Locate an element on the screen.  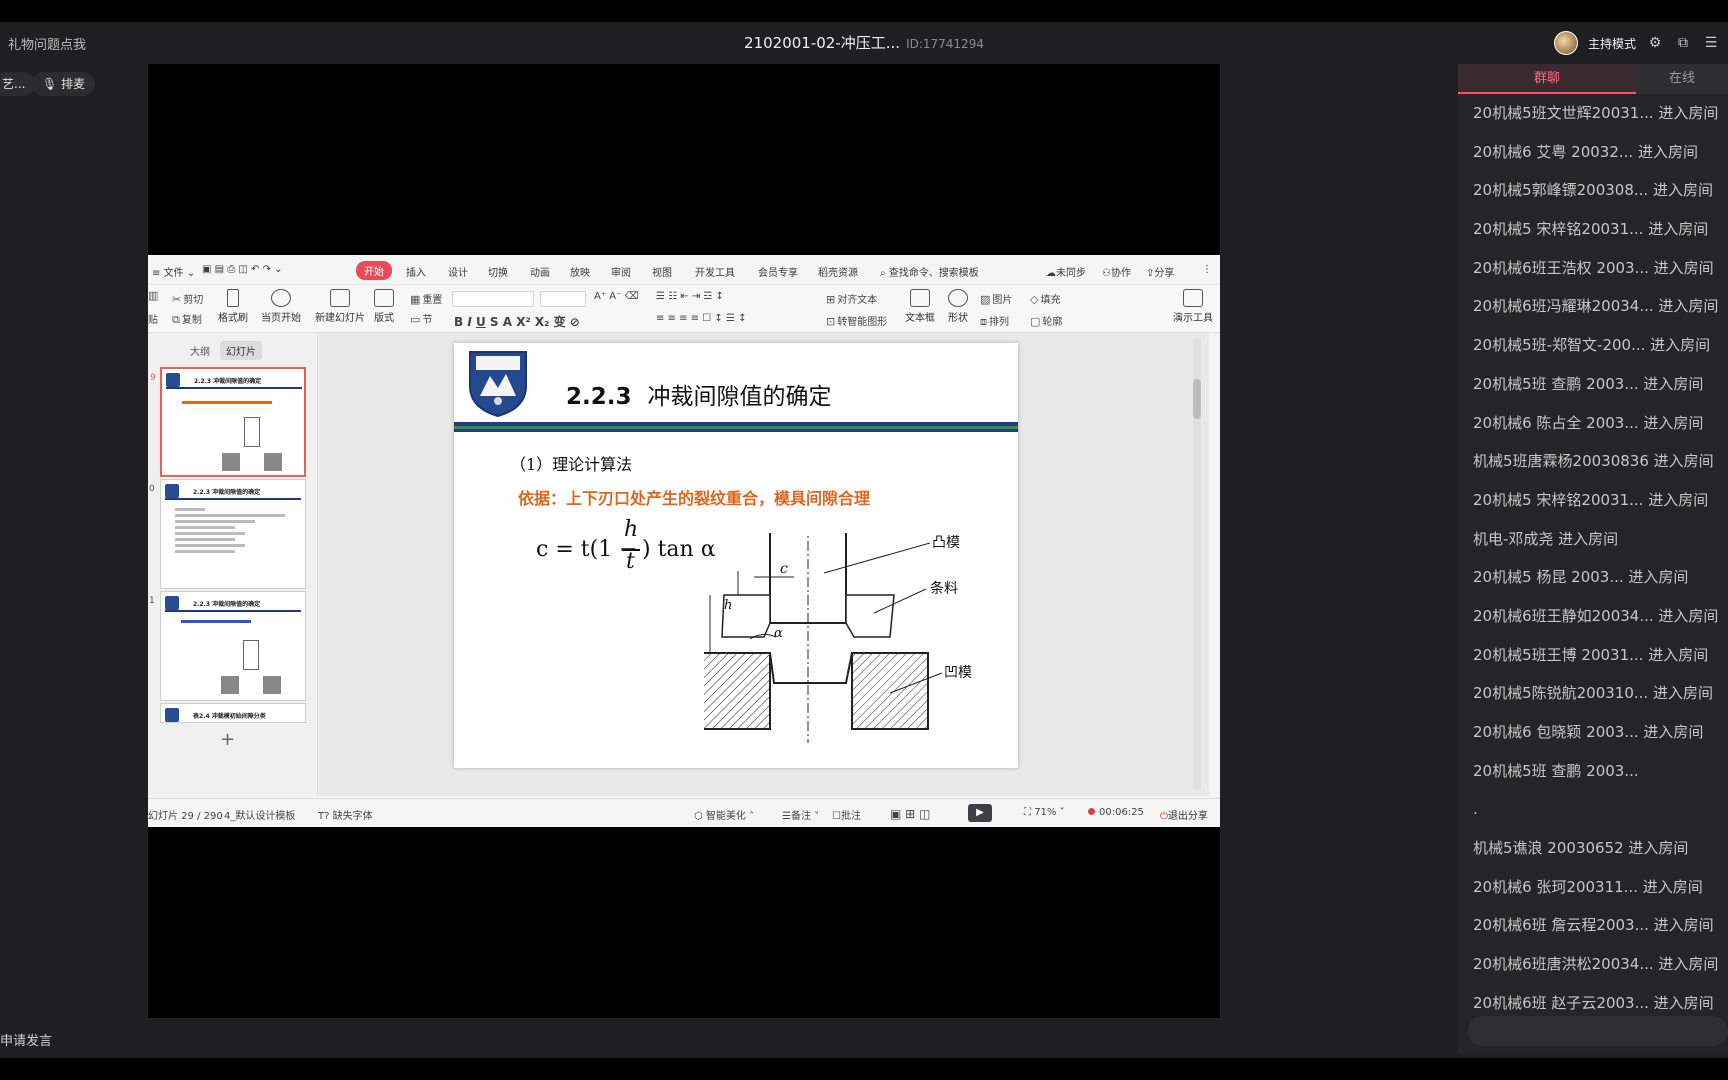
host-avatar is located at coordinates (1565, 43).